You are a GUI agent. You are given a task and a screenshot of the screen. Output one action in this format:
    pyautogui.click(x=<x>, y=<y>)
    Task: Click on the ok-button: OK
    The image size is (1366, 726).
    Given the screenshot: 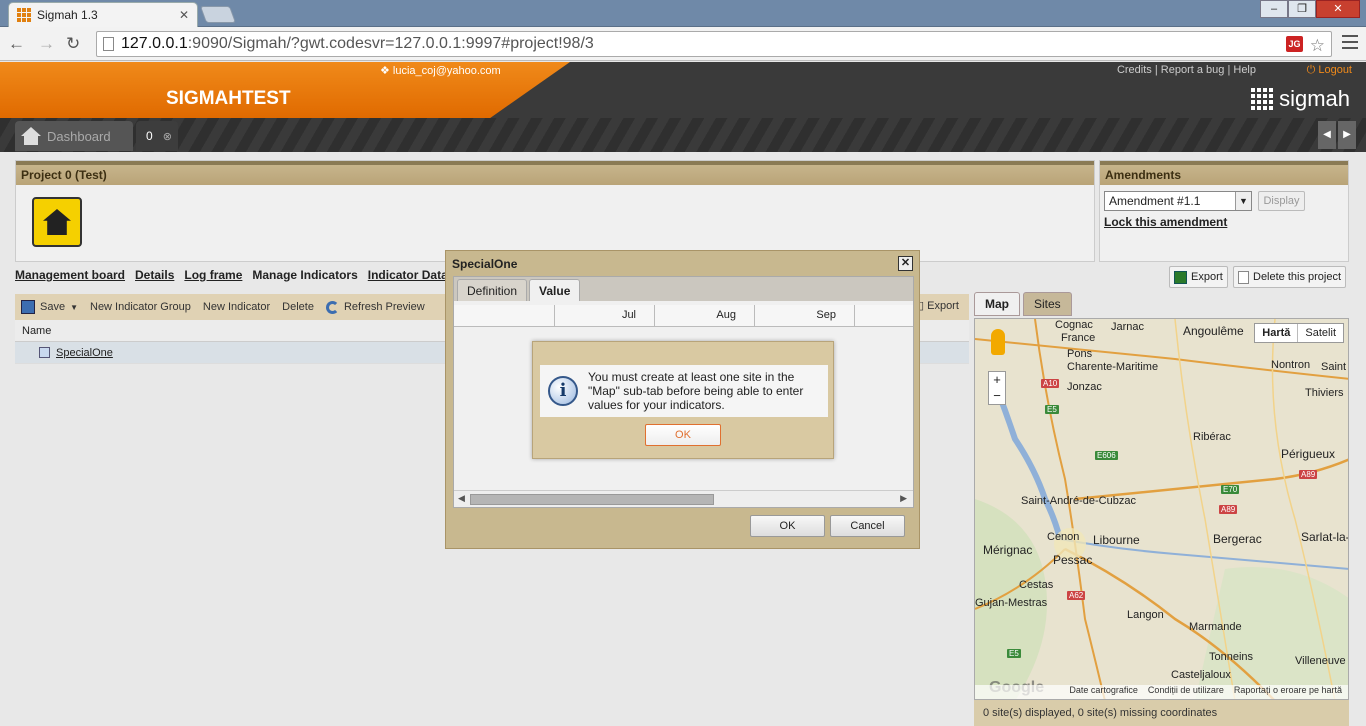 What is the action you would take?
    pyautogui.click(x=787, y=526)
    